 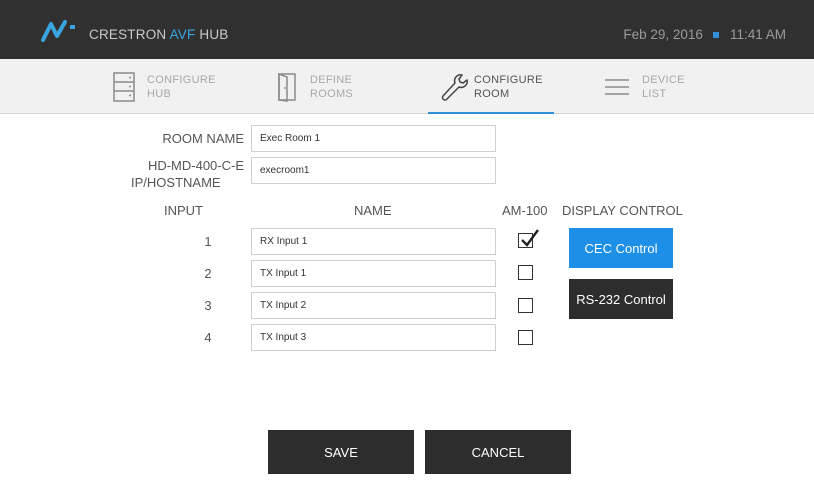 What do you see at coordinates (498, 452) in the screenshot?
I see `cancel-button: CANCEL` at bounding box center [498, 452].